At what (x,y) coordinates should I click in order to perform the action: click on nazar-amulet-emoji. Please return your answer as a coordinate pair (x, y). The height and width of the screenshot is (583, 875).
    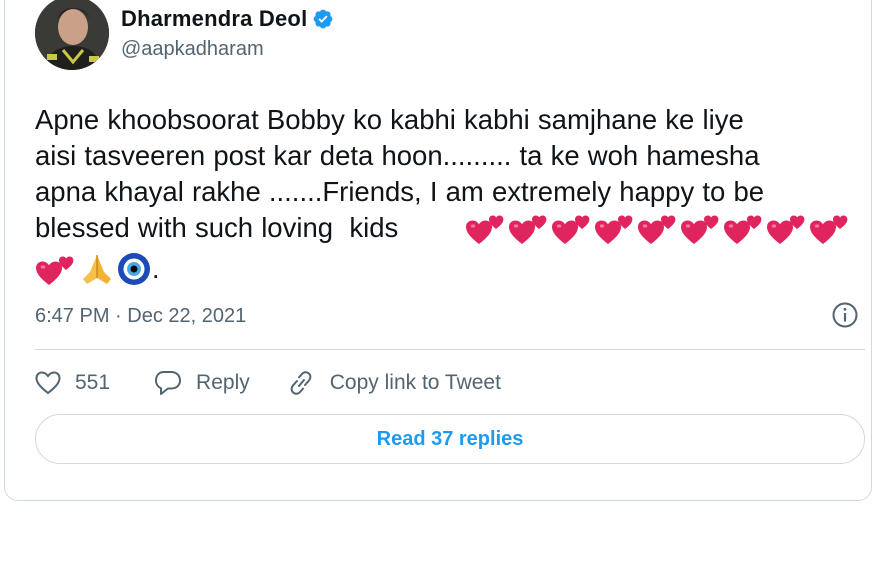
    Looking at the image, I should click on (134, 269).